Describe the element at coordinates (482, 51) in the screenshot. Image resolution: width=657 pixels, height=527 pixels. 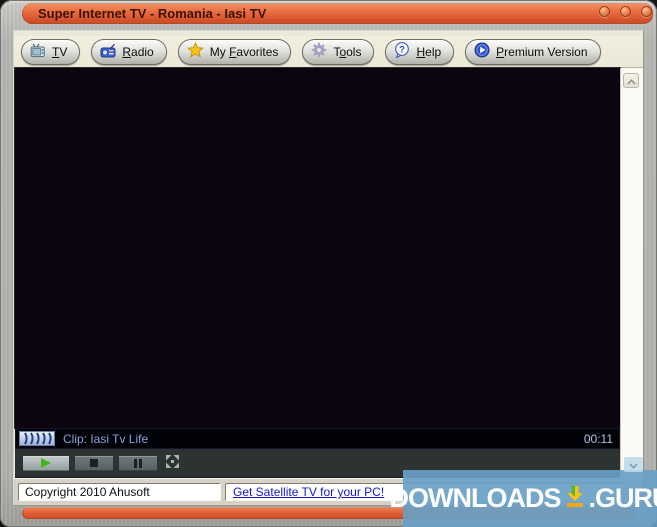
I see `play-badge-icon` at that location.